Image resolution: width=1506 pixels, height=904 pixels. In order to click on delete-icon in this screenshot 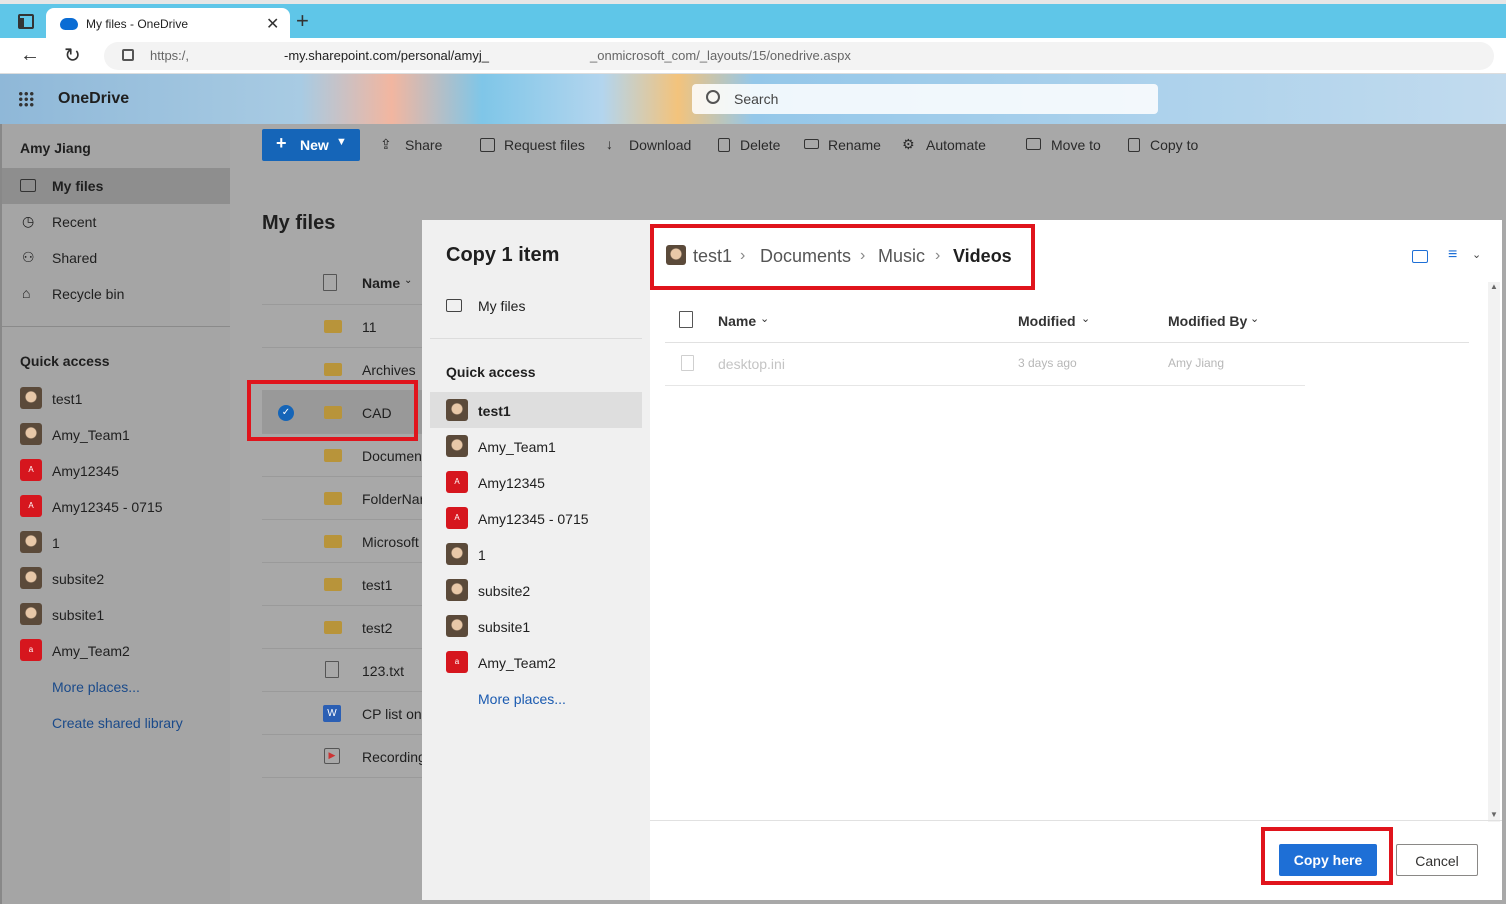, I will do `click(724, 145)`.